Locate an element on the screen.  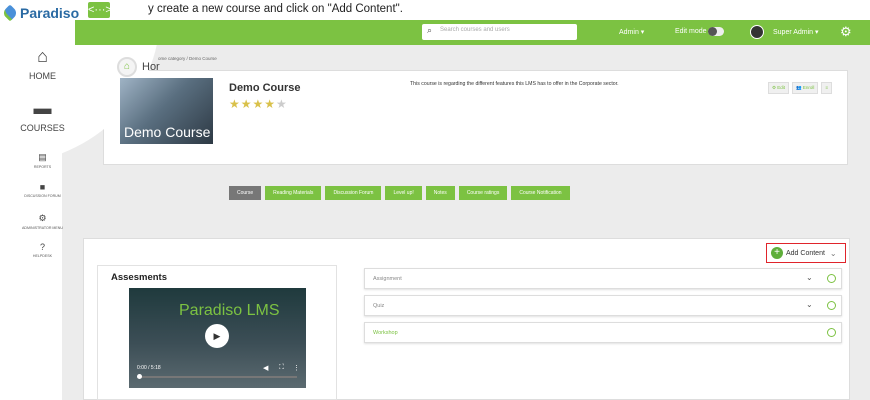
sidebar-item-label: HOME is located at coordinates (42, 76).